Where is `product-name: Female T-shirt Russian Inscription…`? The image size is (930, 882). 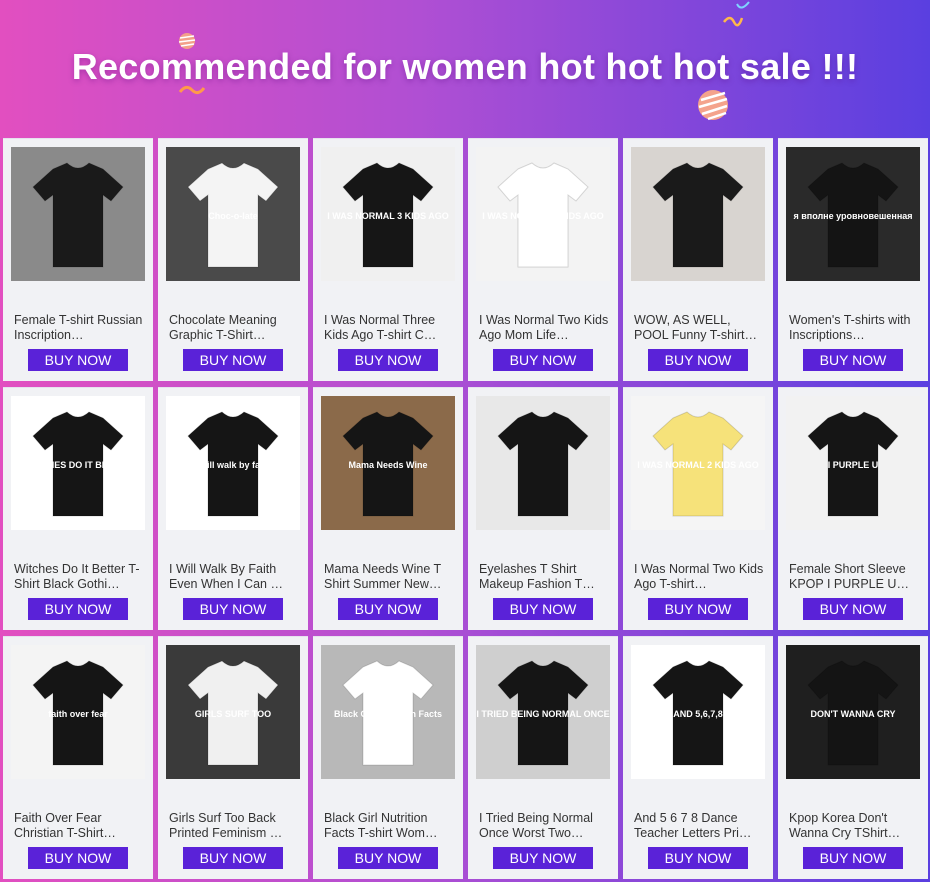 product-name: Female T-shirt Russian Inscription… is located at coordinates (79, 328).